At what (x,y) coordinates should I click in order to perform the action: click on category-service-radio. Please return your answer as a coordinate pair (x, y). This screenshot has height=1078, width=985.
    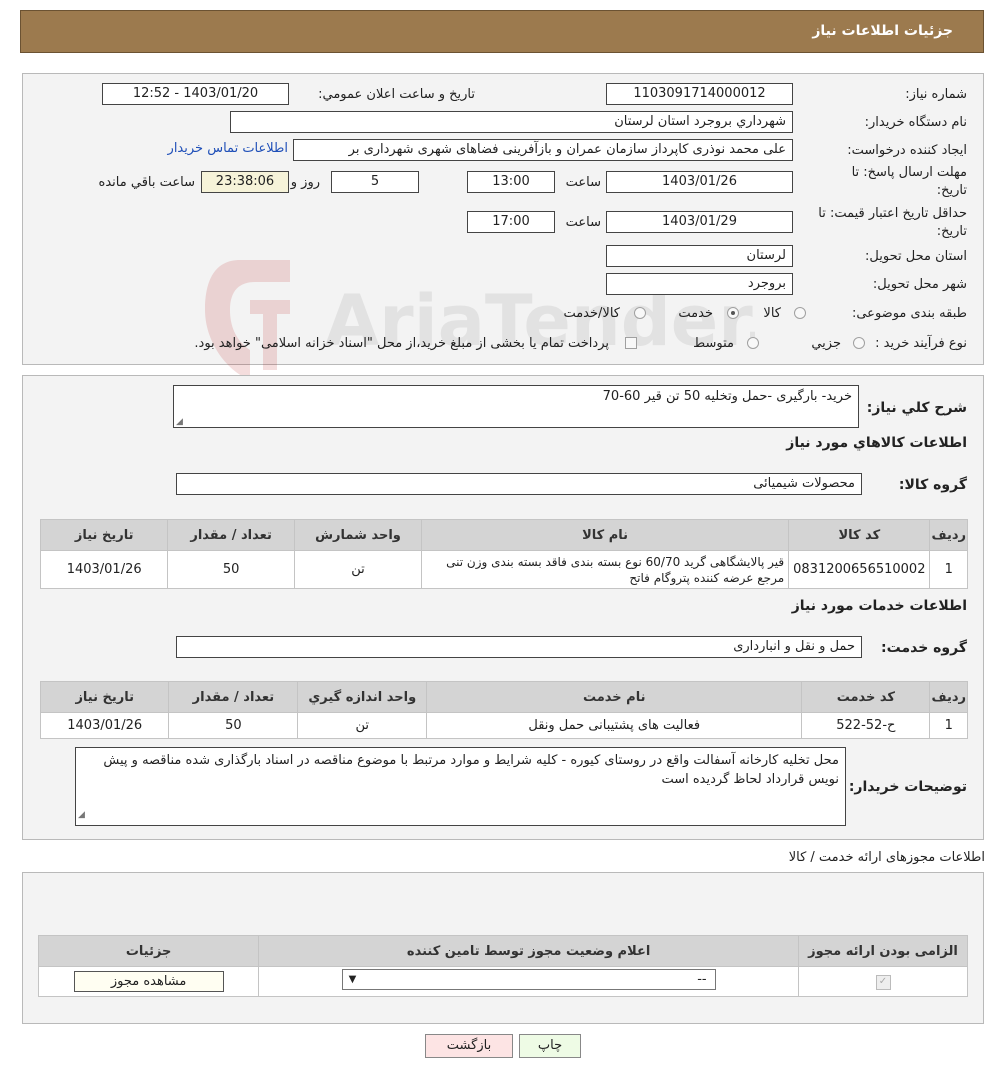
    Looking at the image, I should click on (733, 313).